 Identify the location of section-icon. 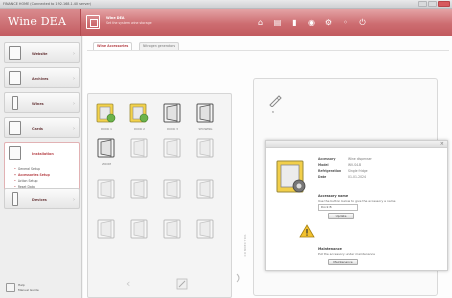
(93, 22).